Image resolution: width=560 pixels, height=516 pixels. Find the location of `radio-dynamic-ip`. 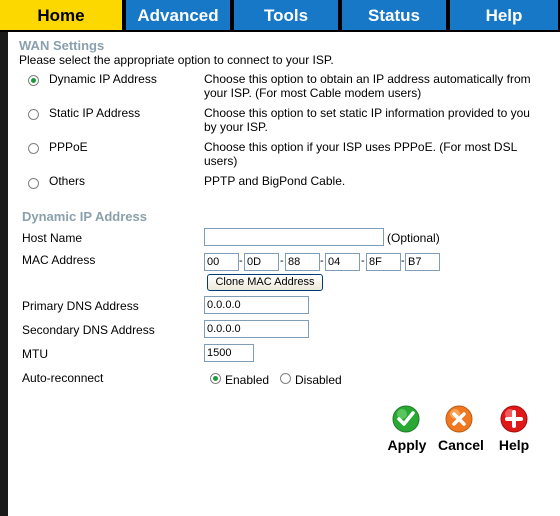

radio-dynamic-ip is located at coordinates (33, 80).